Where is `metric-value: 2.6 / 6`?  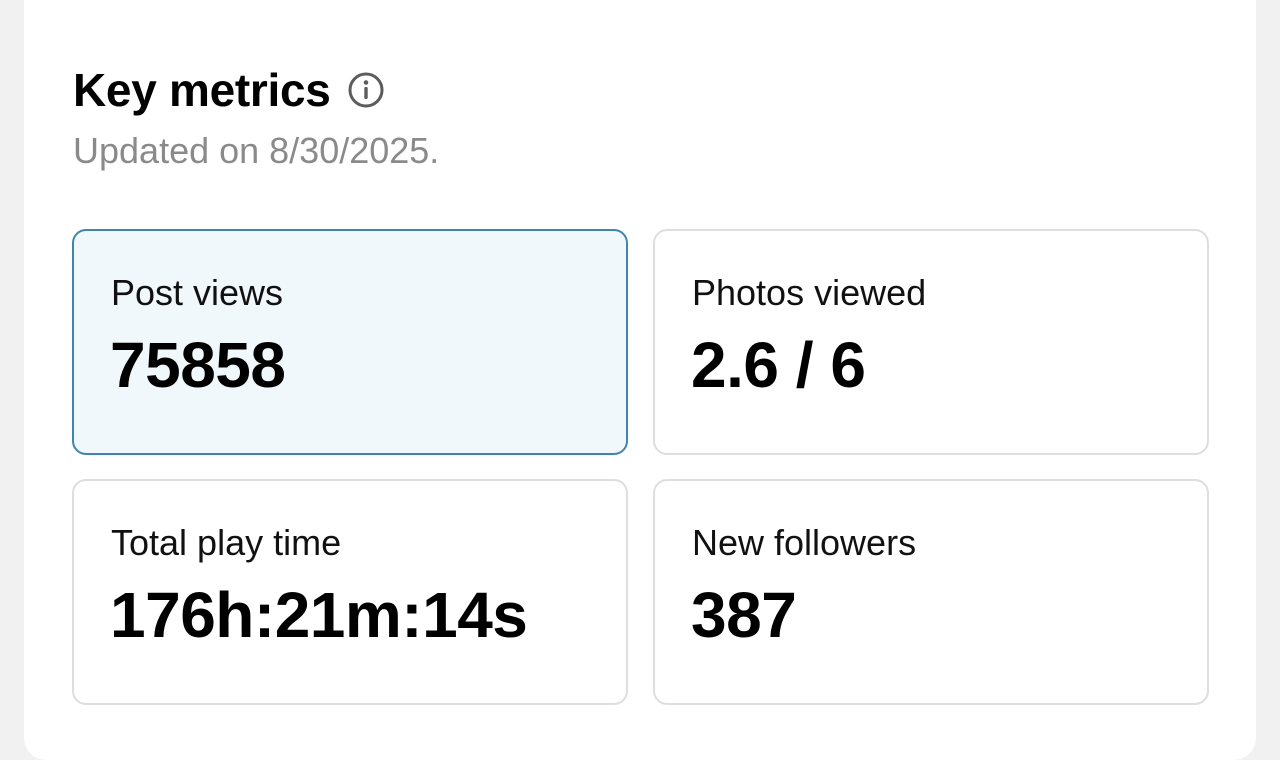
metric-value: 2.6 / 6 is located at coordinates (778, 365).